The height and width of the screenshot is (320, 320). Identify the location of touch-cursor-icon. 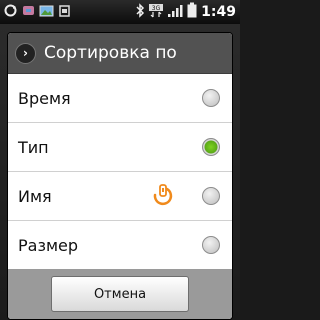
(163, 198).